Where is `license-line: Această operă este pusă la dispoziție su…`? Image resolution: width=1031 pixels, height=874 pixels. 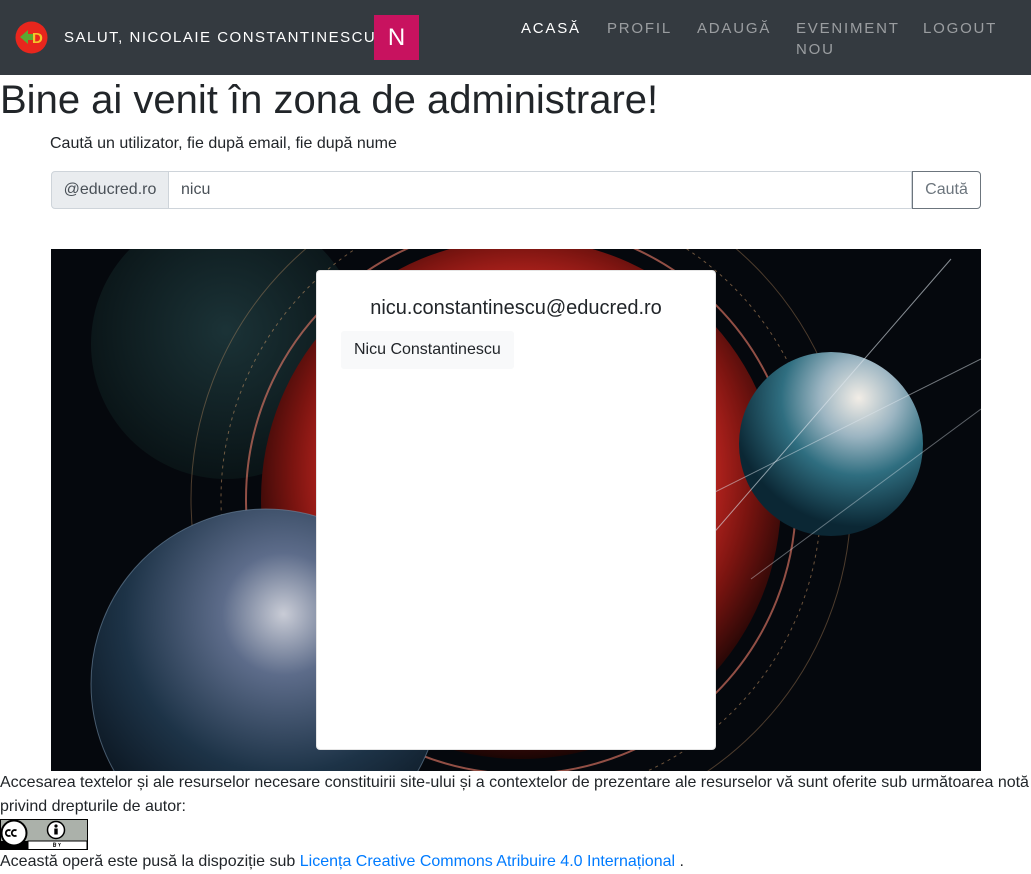
license-line: Această operă este pusă la dispoziție su… is located at coordinates (342, 862).